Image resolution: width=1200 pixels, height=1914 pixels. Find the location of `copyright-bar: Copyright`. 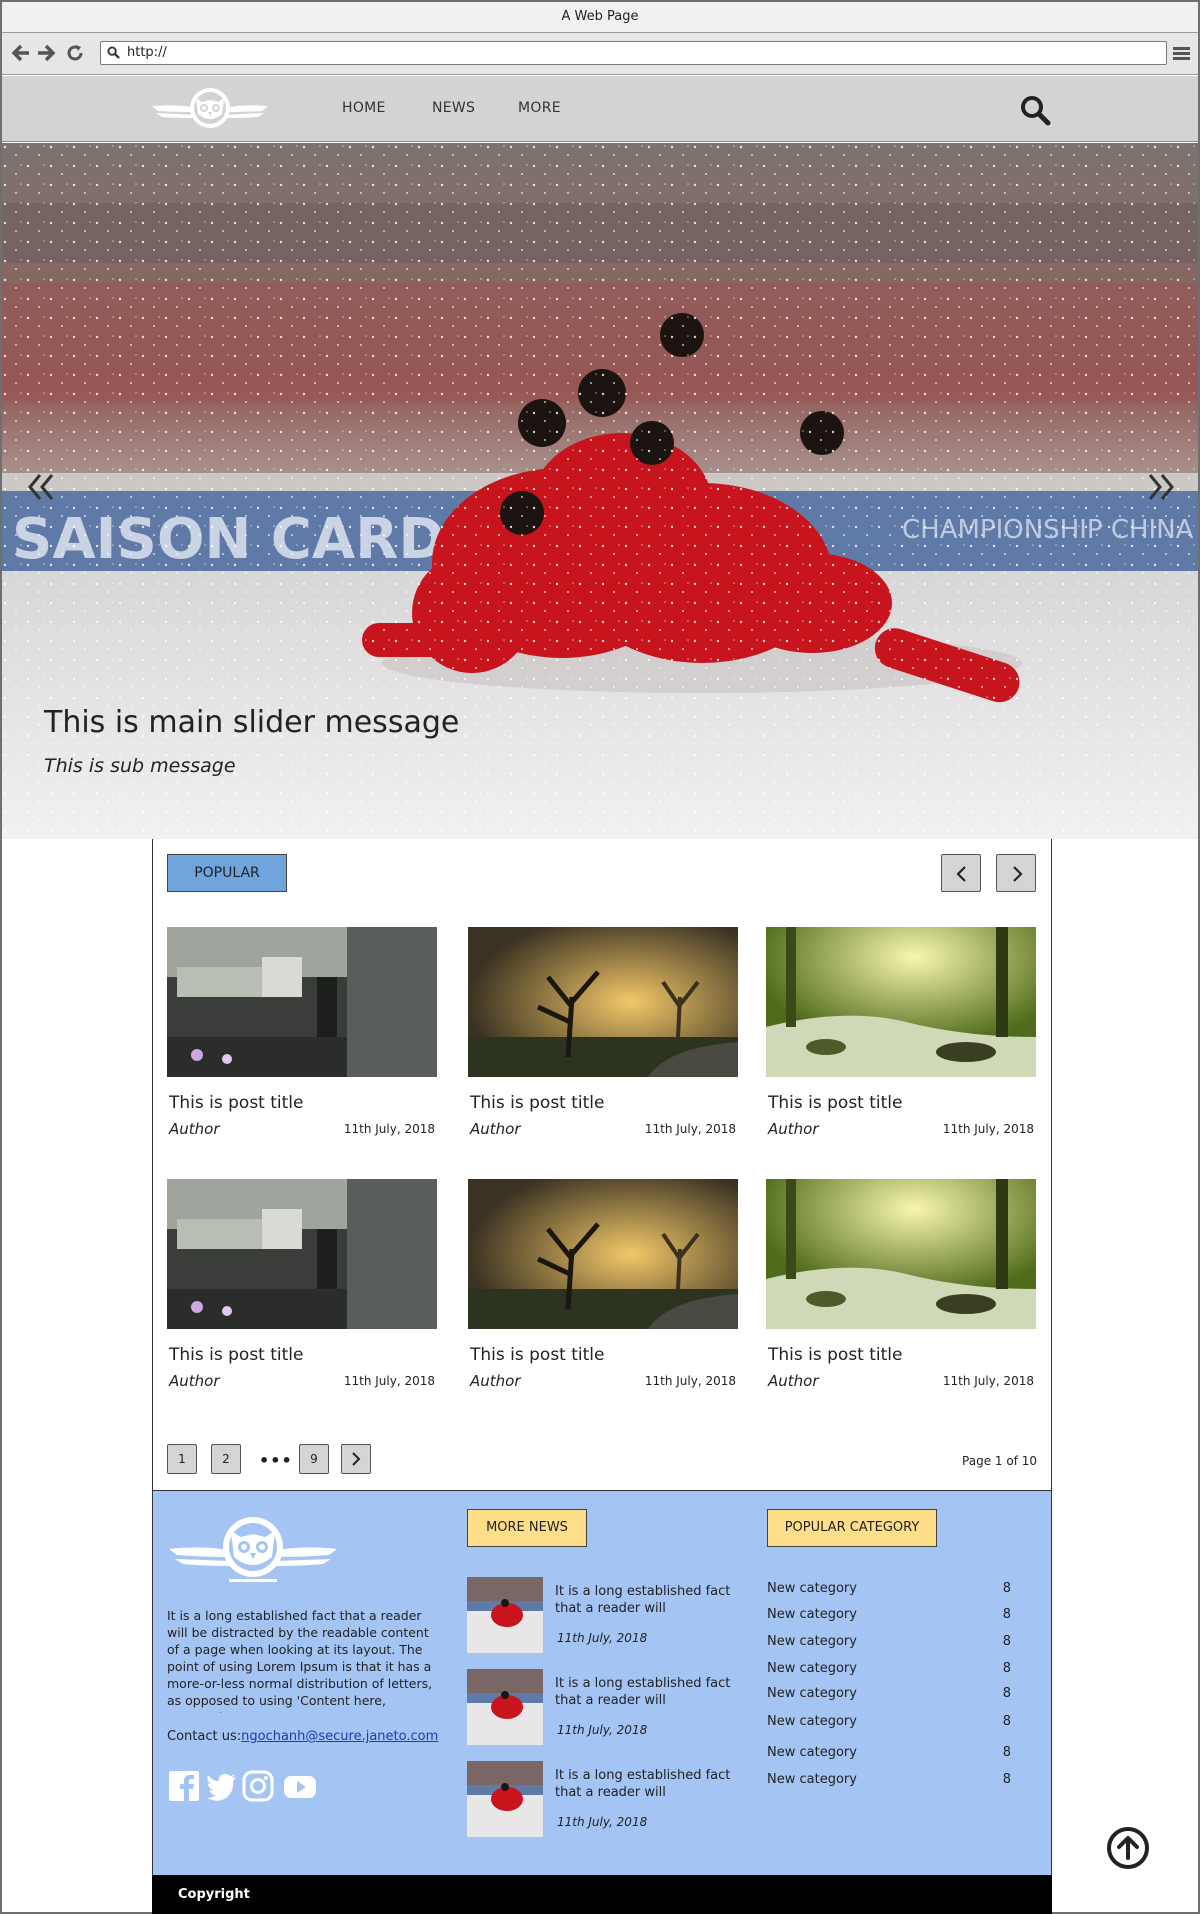

copyright-bar: Copyright is located at coordinates (602, 1894).